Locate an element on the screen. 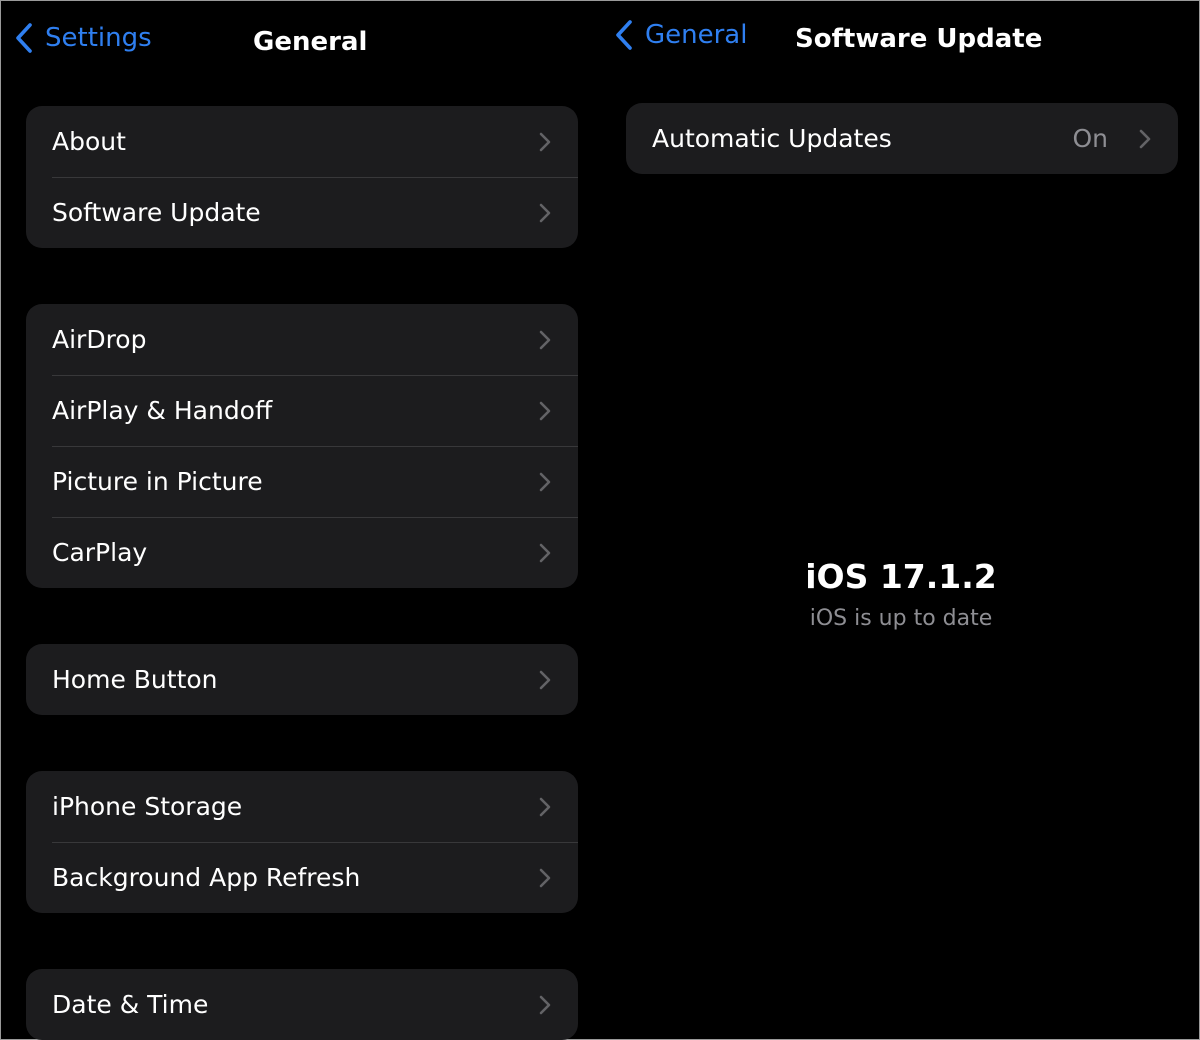 This screenshot has height=1040, width=1200. row-label: AirDrop is located at coordinates (99, 339).